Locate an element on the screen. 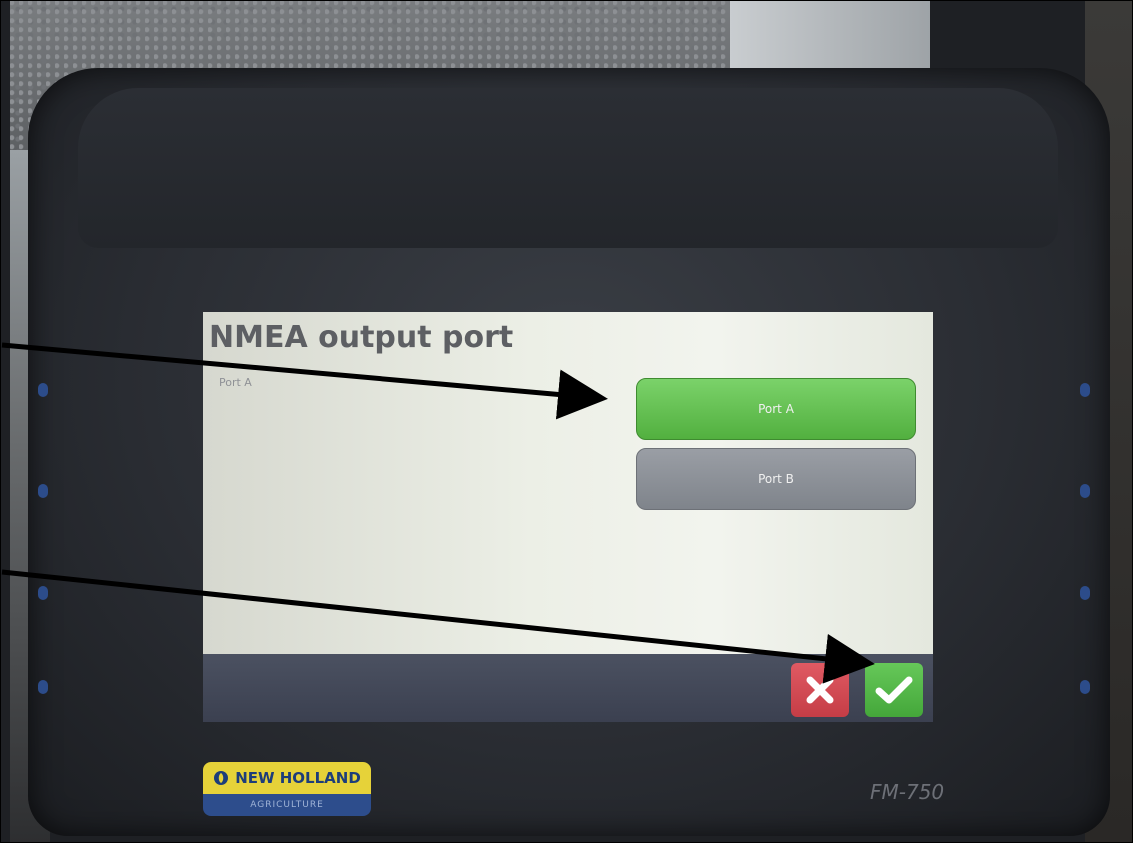 This screenshot has width=1133, height=843. cancel-button is located at coordinates (820, 690).